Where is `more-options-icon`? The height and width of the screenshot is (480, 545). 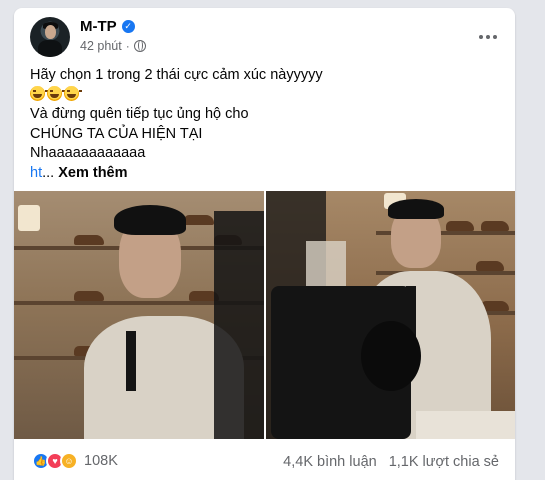 more-options-icon is located at coordinates (488, 37).